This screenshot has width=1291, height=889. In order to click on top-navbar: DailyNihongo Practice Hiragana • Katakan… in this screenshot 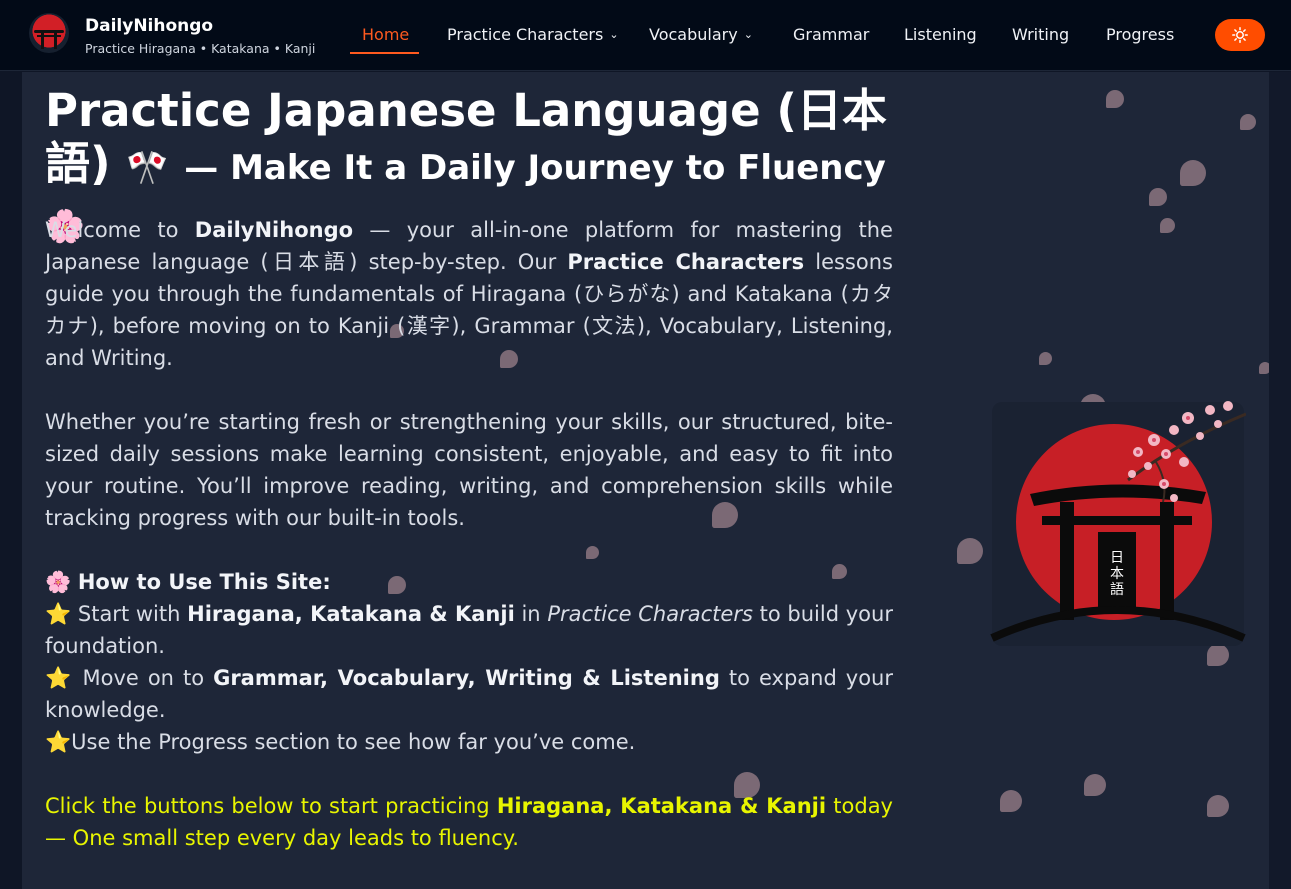, I will do `click(645, 35)`.